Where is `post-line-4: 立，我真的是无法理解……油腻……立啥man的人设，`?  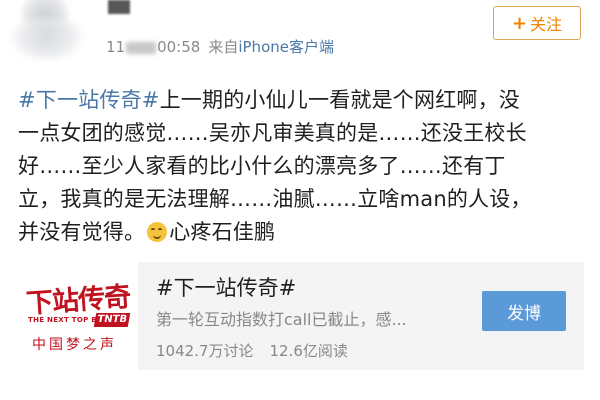
post-line-4: 立，我真的是无法理解……油腻……立啥man的人设， is located at coordinates (275, 199).